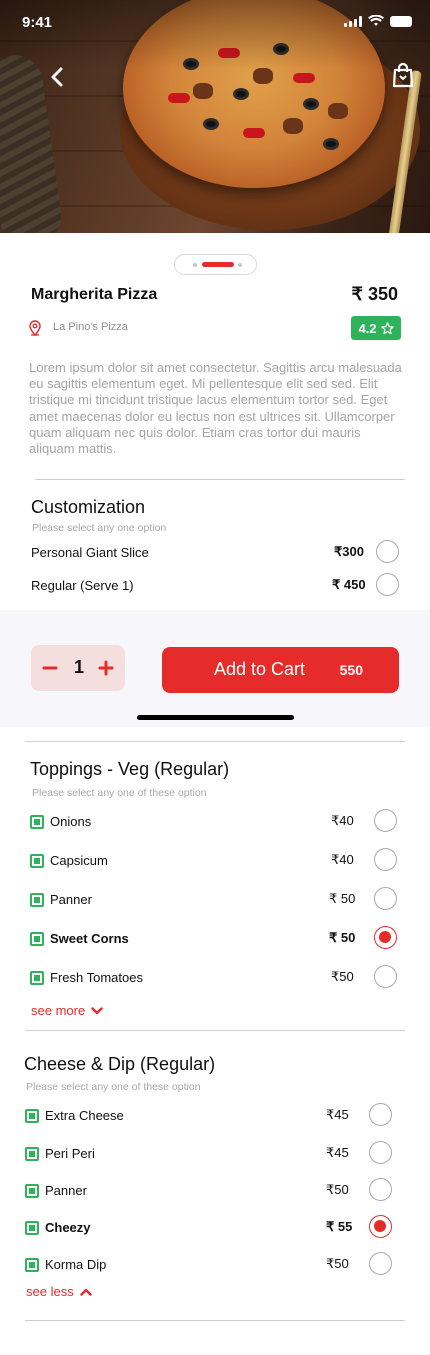 Image resolution: width=430 pixels, height=1355 pixels. I want to click on cheese-title: Cheese & Dip (Regular), so click(120, 1064).